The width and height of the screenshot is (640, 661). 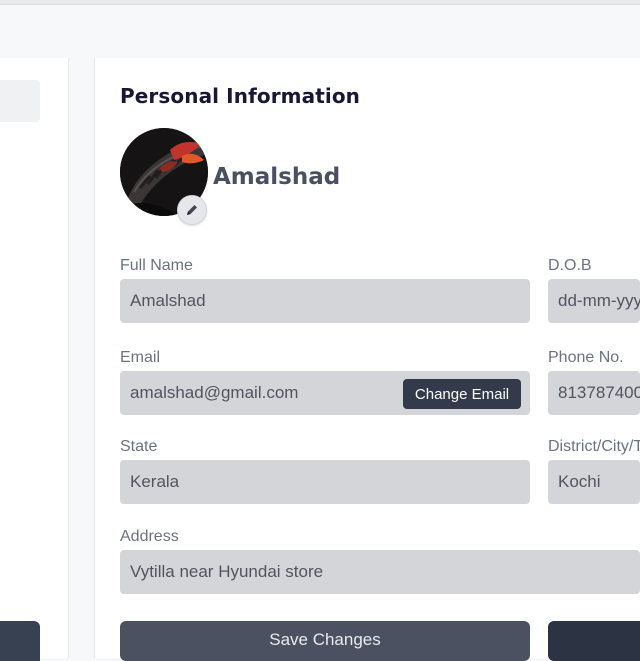 I want to click on email-value: amalshad@gmail.com, so click(x=214, y=392).